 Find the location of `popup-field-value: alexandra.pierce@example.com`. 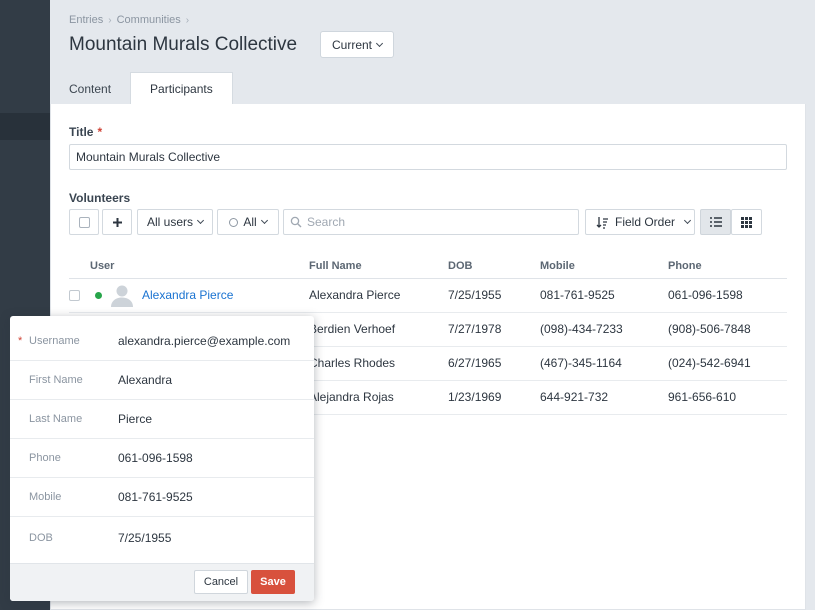

popup-field-value: alexandra.pierce@example.com is located at coordinates (204, 341).